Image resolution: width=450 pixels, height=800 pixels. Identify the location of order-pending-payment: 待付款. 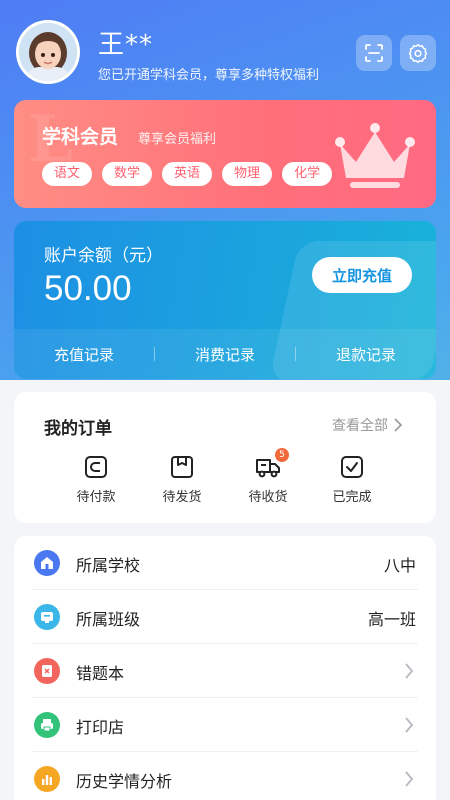
(96, 482).